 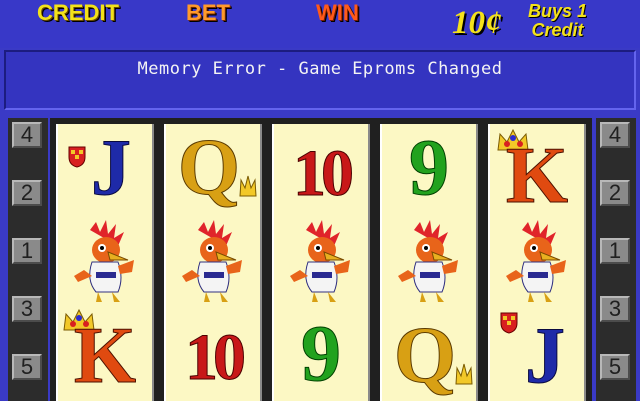 I want to click on win-label: WIN, so click(x=337, y=12).